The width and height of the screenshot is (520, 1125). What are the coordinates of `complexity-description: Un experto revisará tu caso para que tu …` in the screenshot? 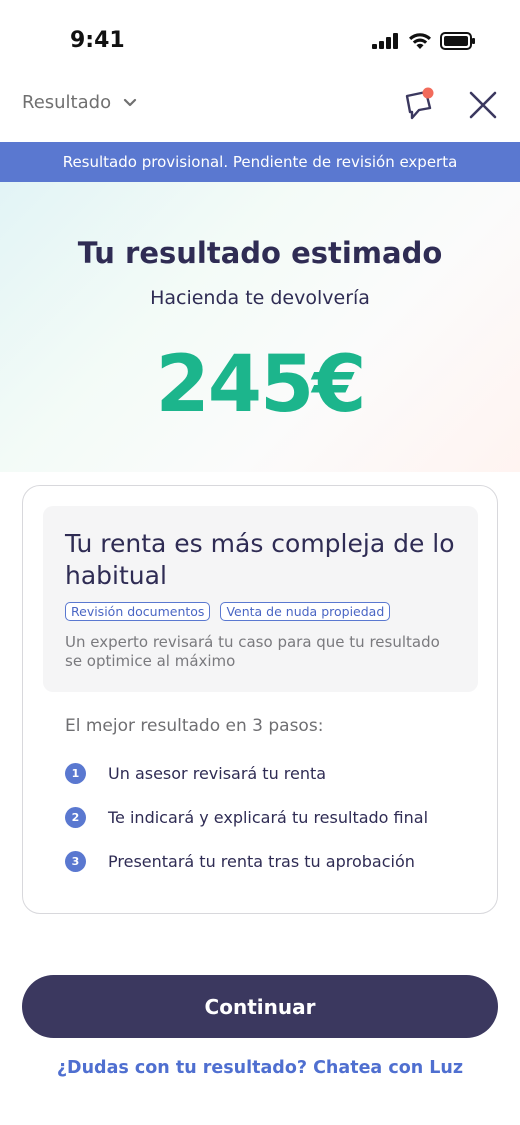 It's located at (252, 651).